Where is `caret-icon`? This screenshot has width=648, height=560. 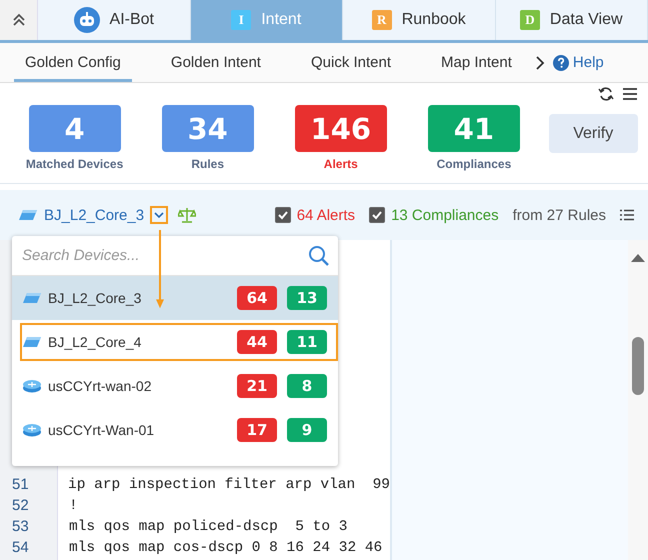 caret-icon is located at coordinates (159, 215).